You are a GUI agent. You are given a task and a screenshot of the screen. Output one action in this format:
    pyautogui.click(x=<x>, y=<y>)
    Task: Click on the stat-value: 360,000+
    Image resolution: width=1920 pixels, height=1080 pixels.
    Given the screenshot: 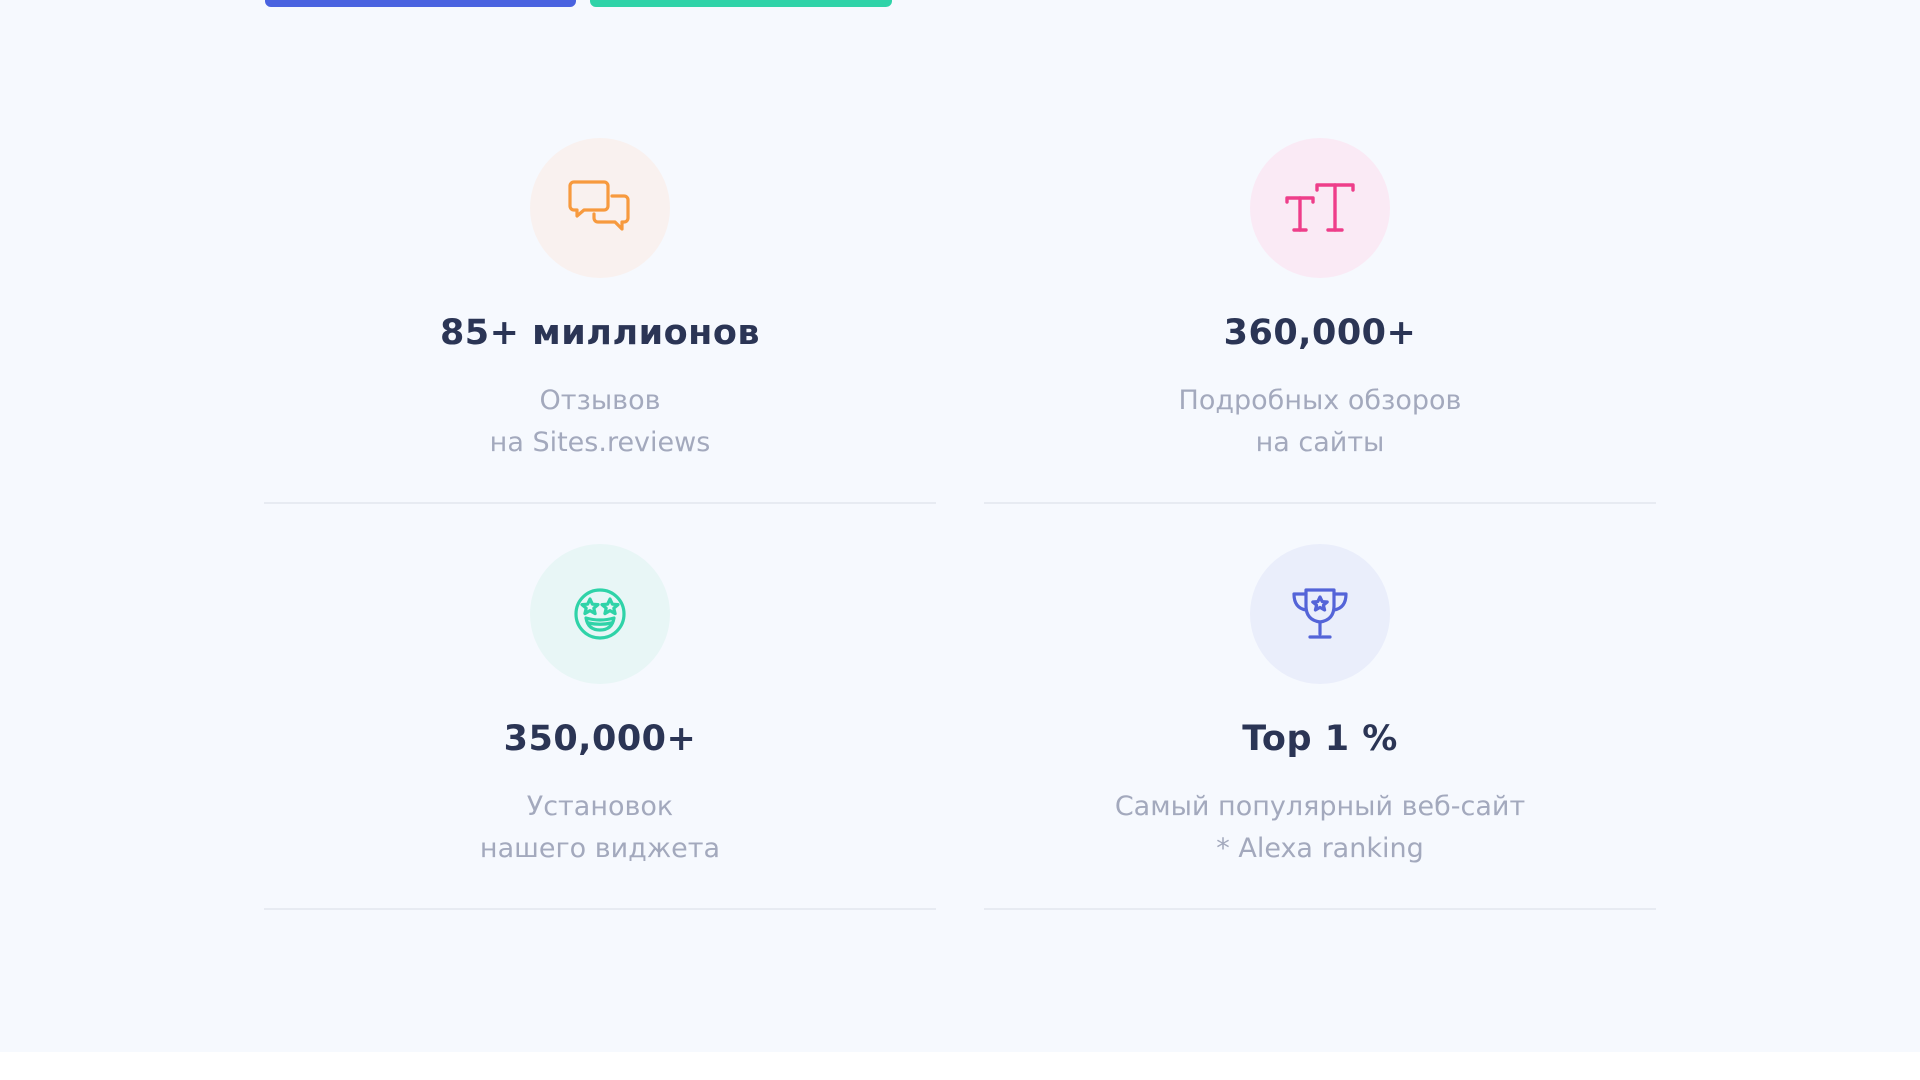 What is the action you would take?
    pyautogui.click(x=1320, y=333)
    